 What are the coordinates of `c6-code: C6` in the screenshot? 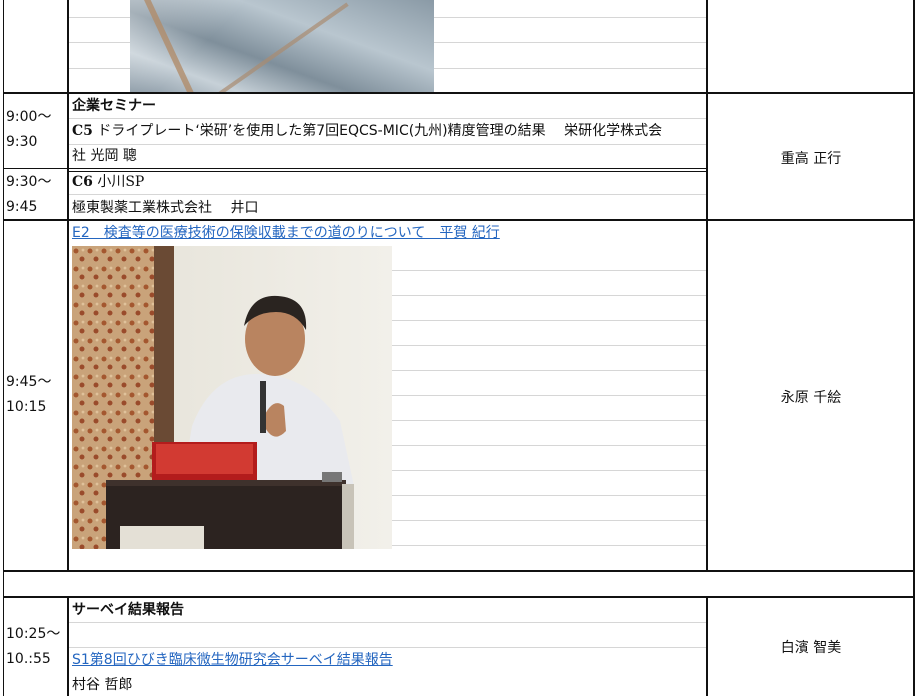 It's located at (82, 182).